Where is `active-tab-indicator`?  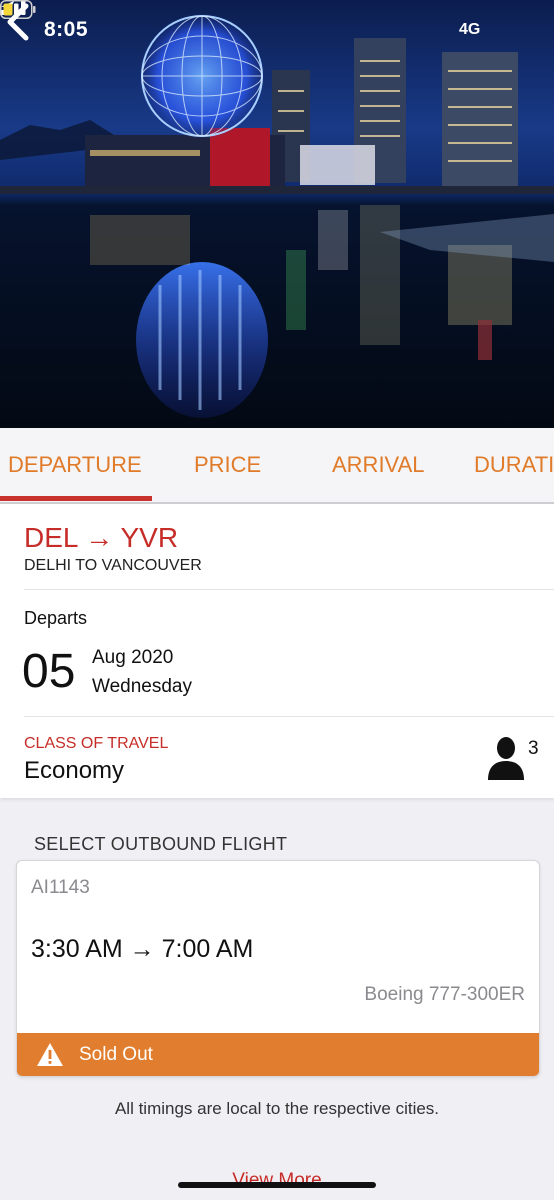 active-tab-indicator is located at coordinates (76, 498).